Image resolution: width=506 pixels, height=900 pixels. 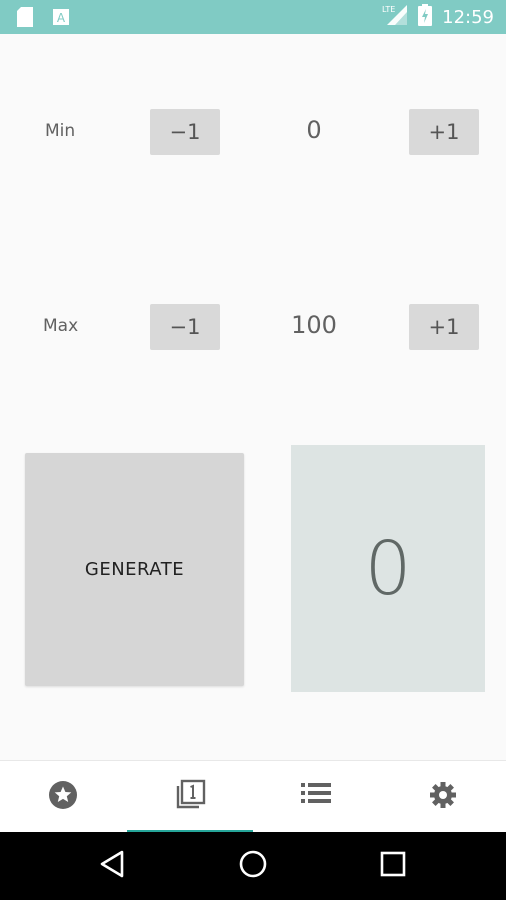 I want to click on max-value: 100, so click(x=314, y=325).